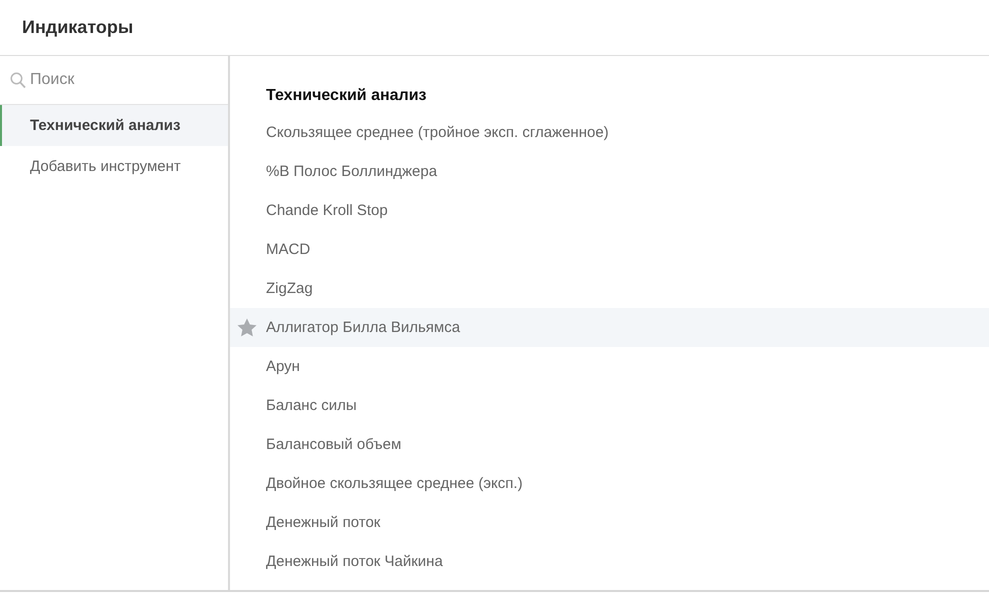 Image resolution: width=989 pixels, height=596 pixels. I want to click on window-title: Индикаторы, so click(78, 27).